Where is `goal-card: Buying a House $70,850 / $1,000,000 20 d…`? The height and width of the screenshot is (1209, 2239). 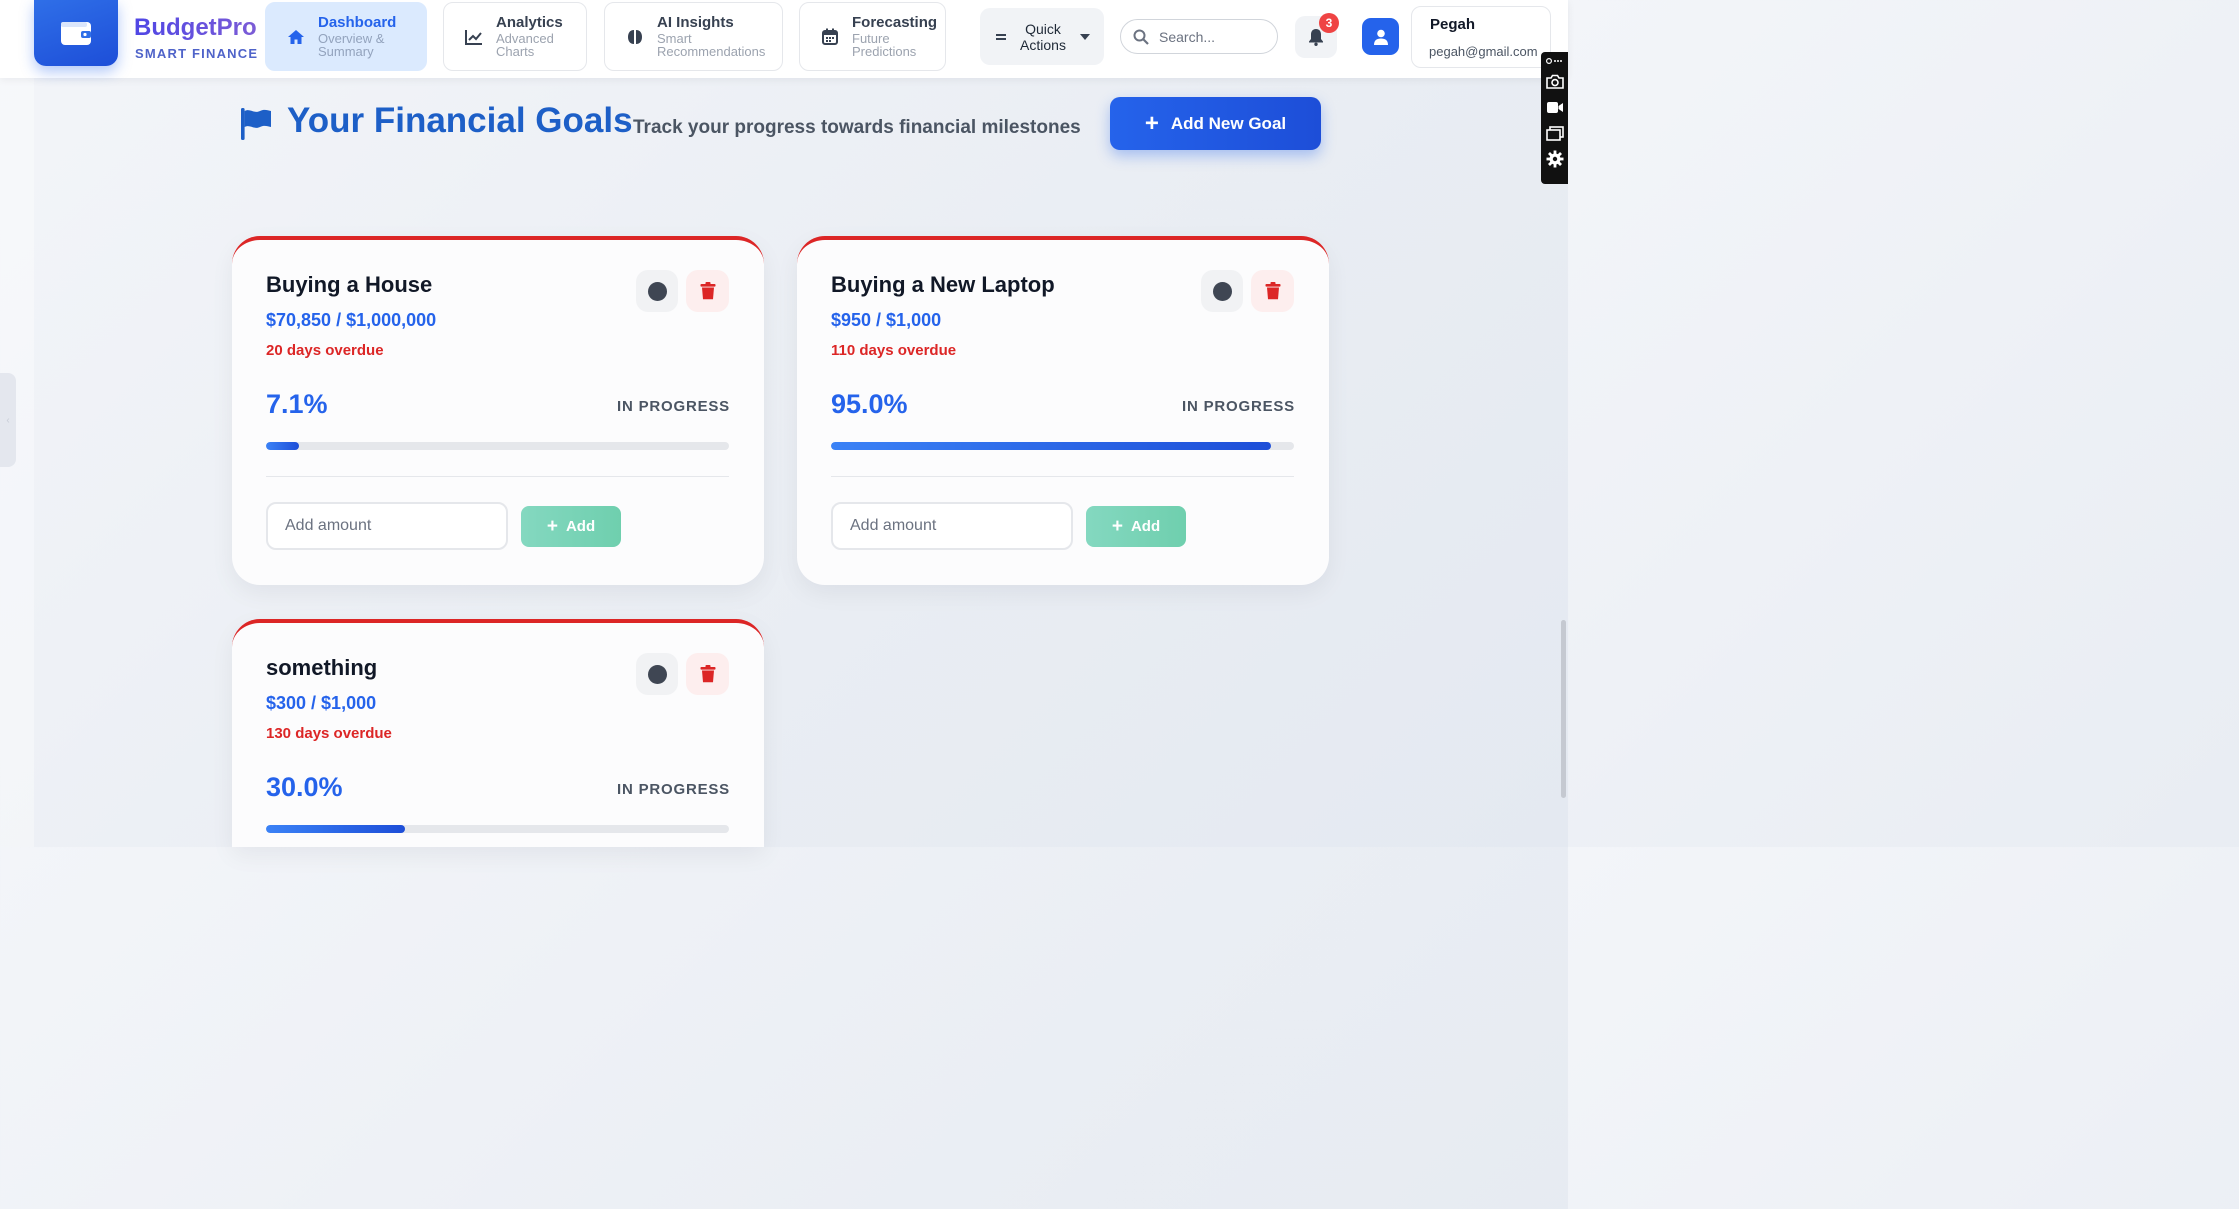 goal-card: Buying a House $70,850 / $1,000,000 20 d… is located at coordinates (498, 410).